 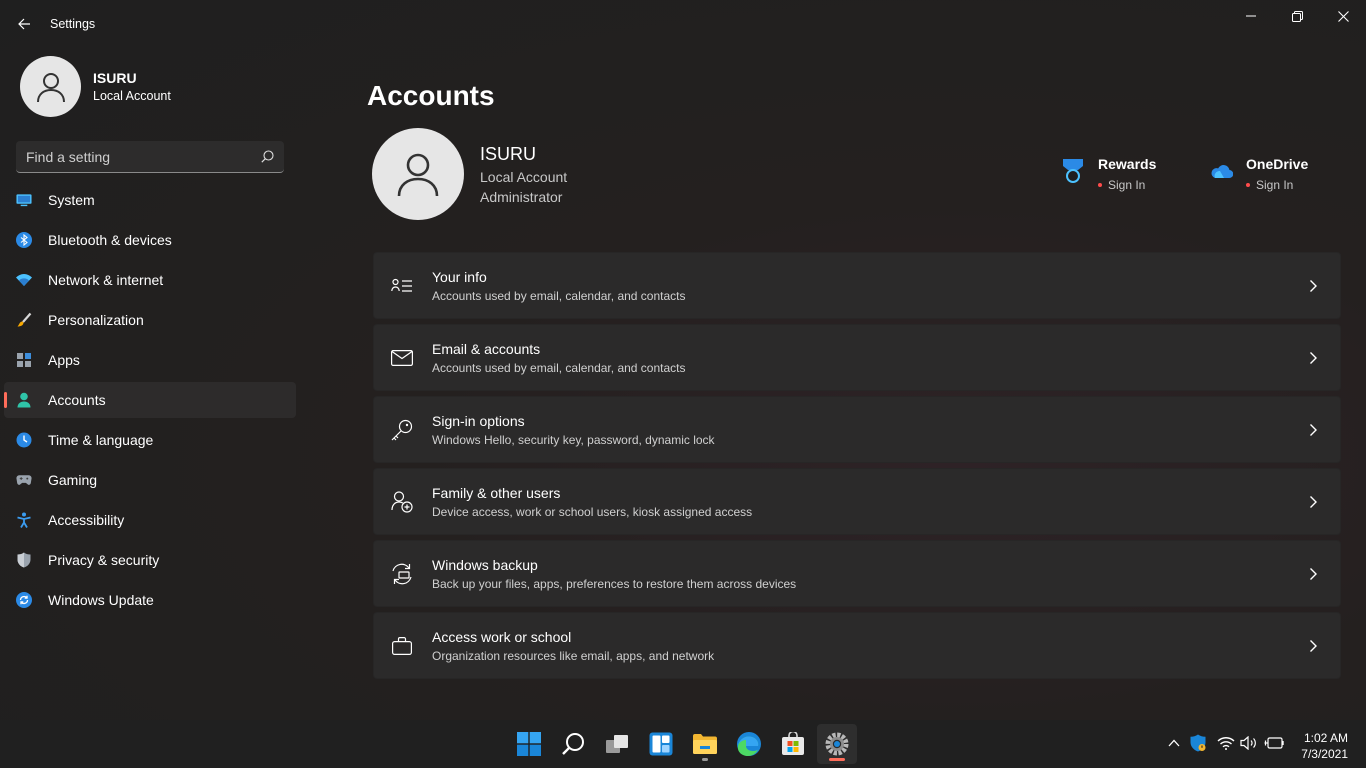 I want to click on card-title: Your info, so click(x=459, y=276).